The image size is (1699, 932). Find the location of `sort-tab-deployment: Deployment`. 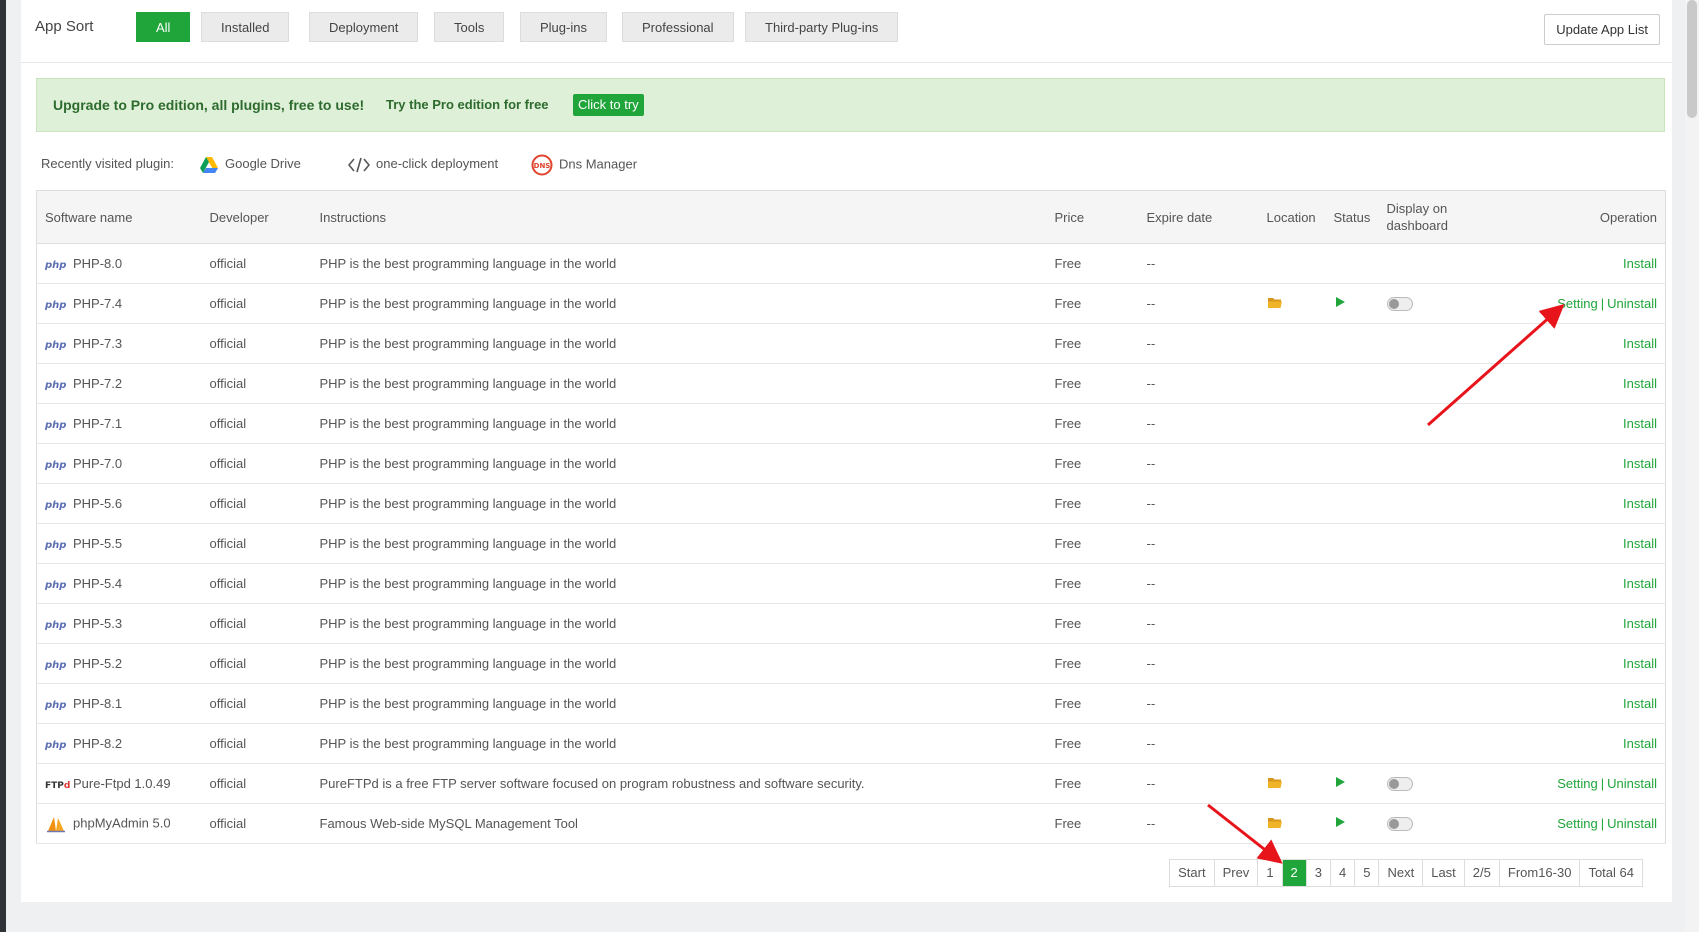

sort-tab-deployment: Deployment is located at coordinates (364, 27).